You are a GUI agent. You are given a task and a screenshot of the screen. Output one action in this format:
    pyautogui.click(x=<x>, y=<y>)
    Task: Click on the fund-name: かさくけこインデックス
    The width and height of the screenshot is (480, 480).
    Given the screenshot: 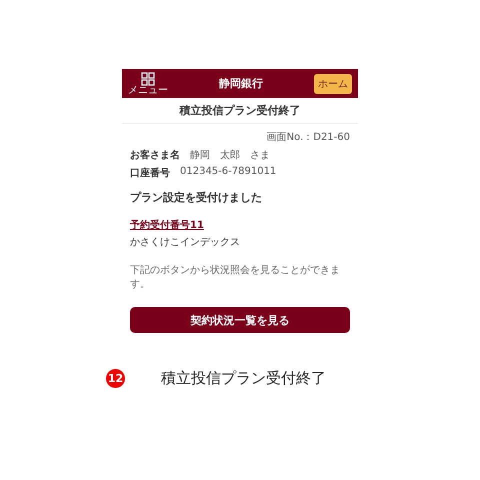 What is the action you would take?
    pyautogui.click(x=185, y=242)
    